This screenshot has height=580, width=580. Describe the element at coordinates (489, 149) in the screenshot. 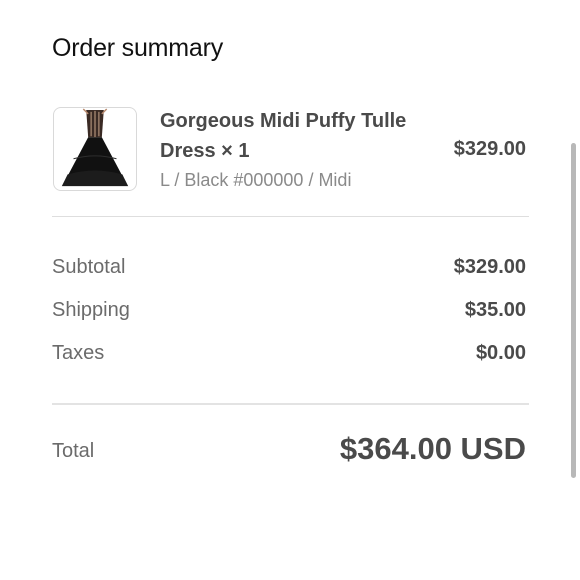

I see `product-price: $329.00` at that location.